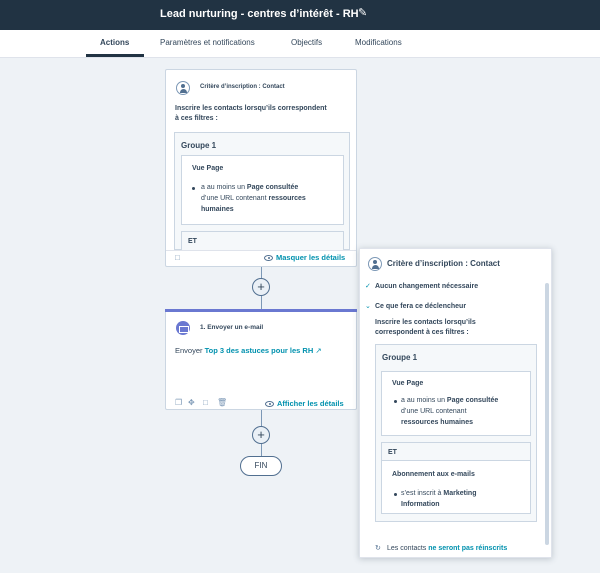 This screenshot has height=573, width=600. What do you see at coordinates (199, 145) in the screenshot?
I see `group-label: Groupe 1` at bounding box center [199, 145].